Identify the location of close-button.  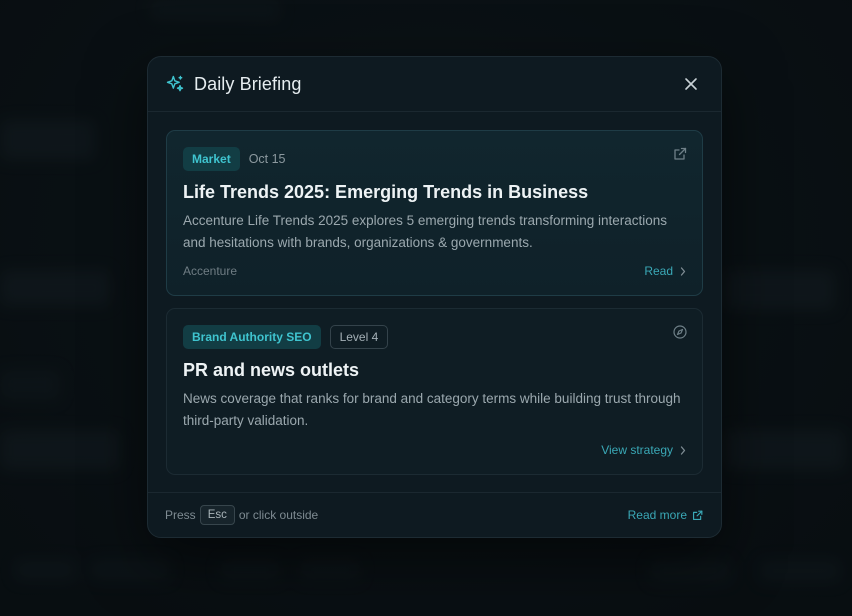
(691, 84).